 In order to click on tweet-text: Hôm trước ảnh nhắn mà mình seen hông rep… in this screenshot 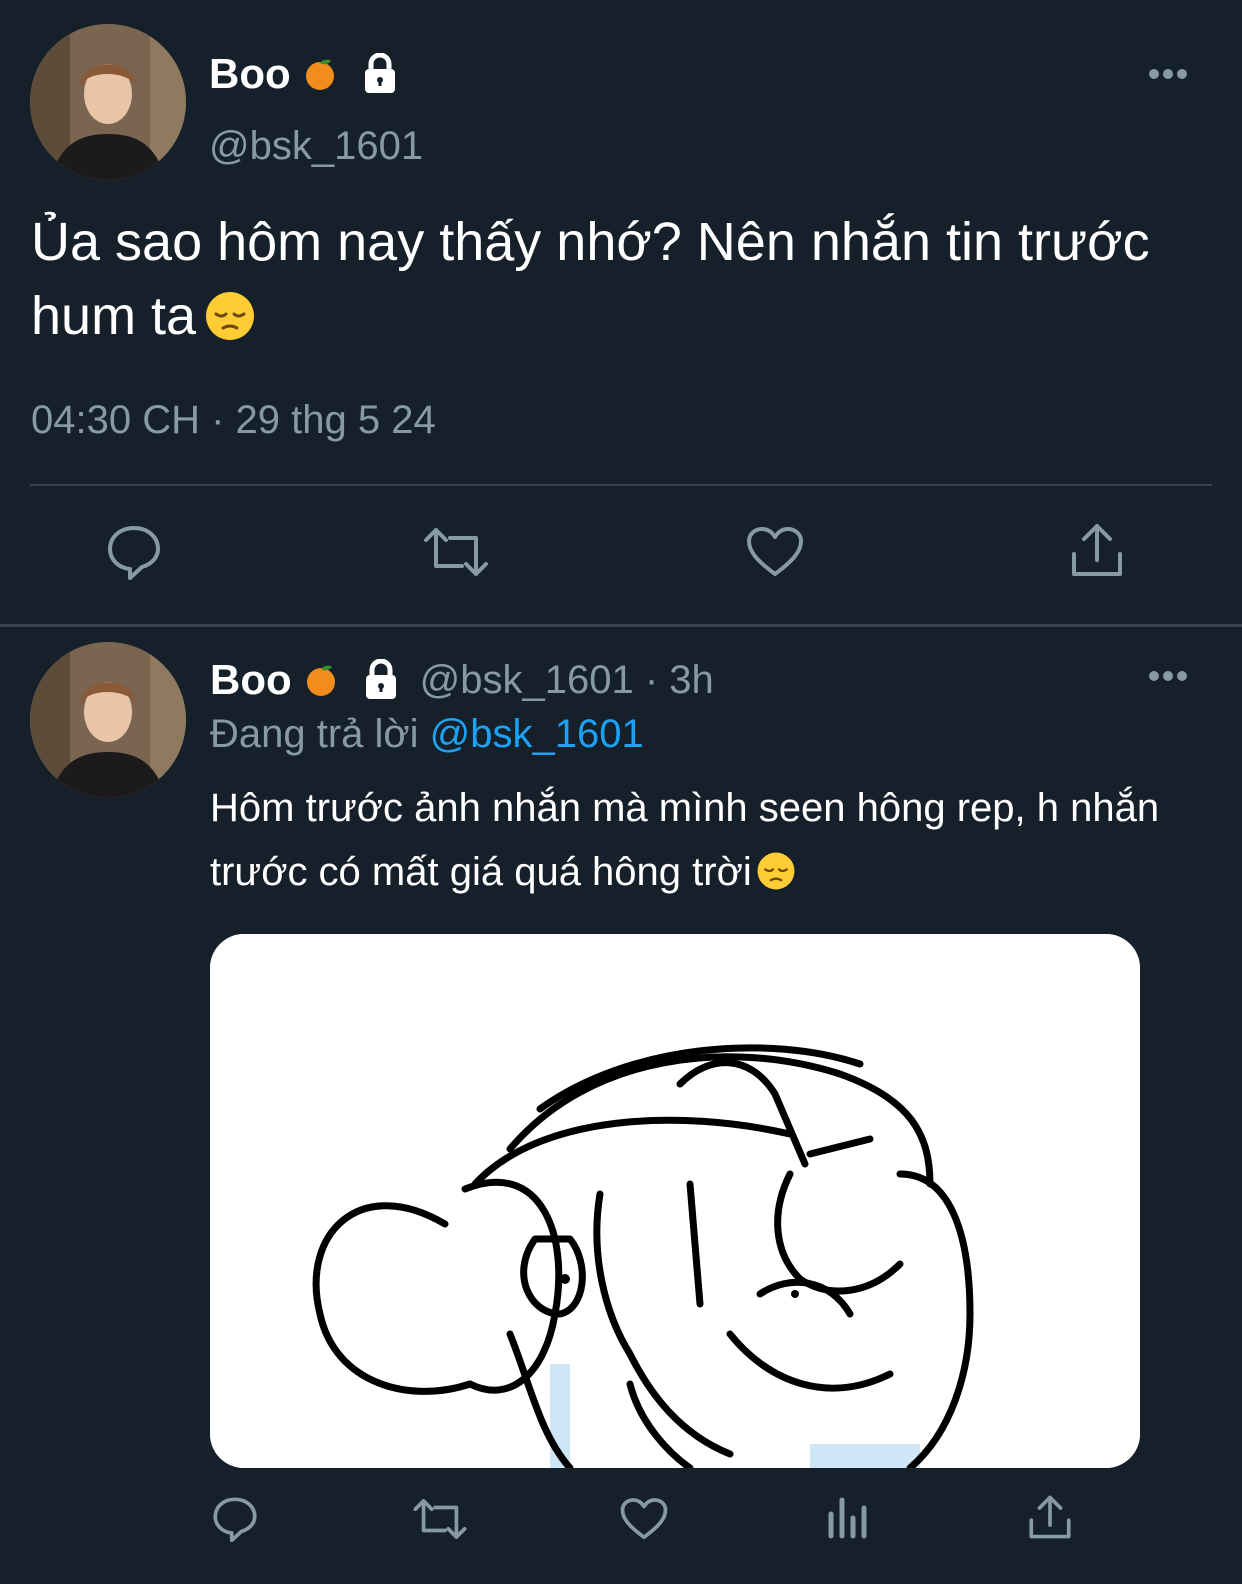, I will do `click(690, 840)`.